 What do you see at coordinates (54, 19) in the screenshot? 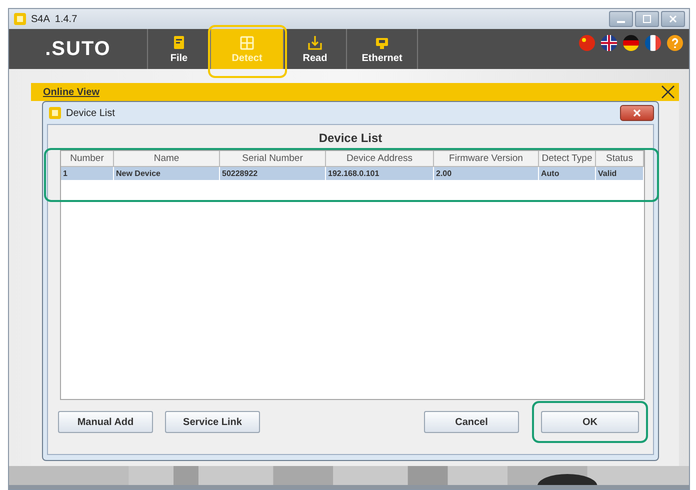
I see `window-title: S4A 1.4.7` at bounding box center [54, 19].